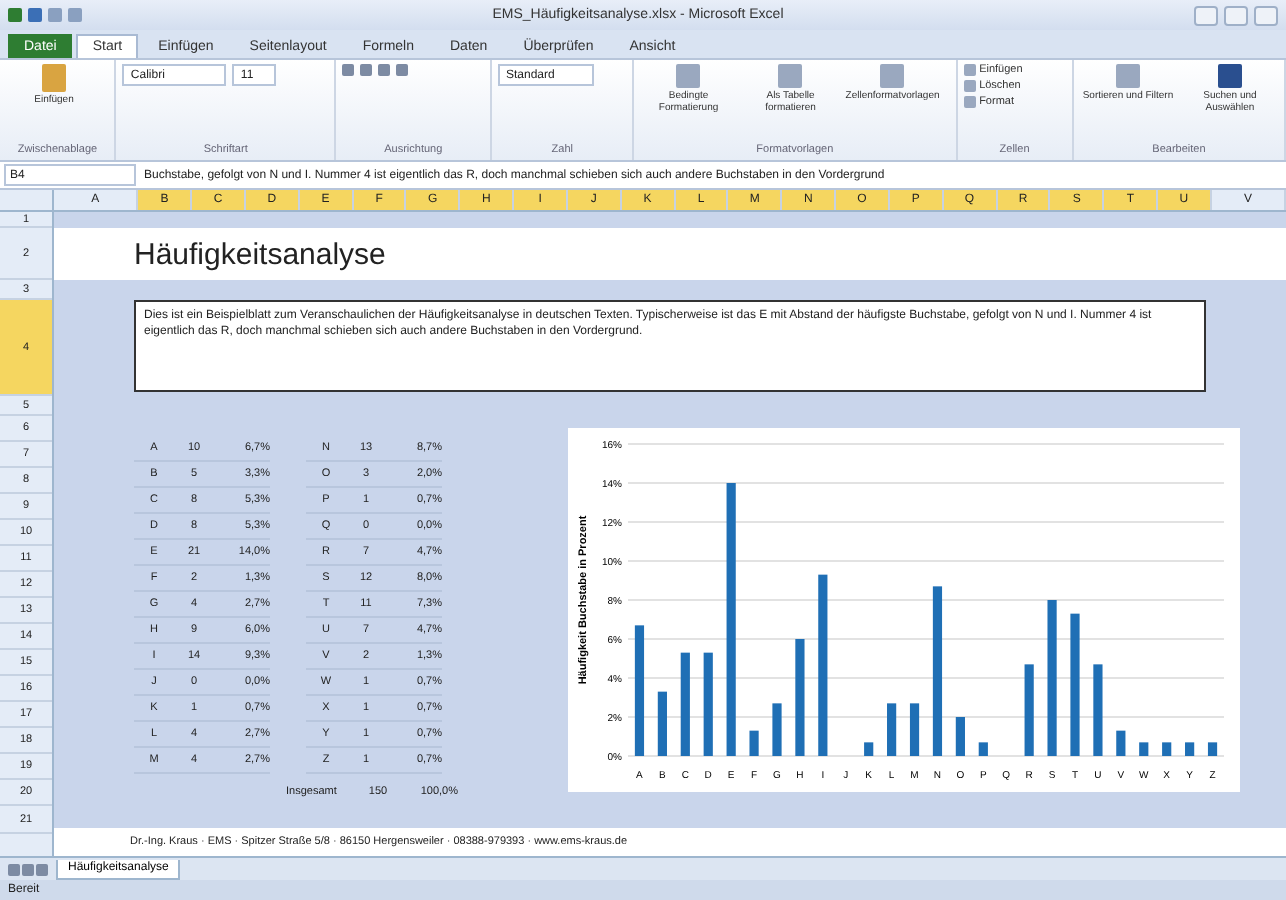 This screenshot has height=900, width=1286. What do you see at coordinates (1236, 15) in the screenshot?
I see `maximize-button` at bounding box center [1236, 15].